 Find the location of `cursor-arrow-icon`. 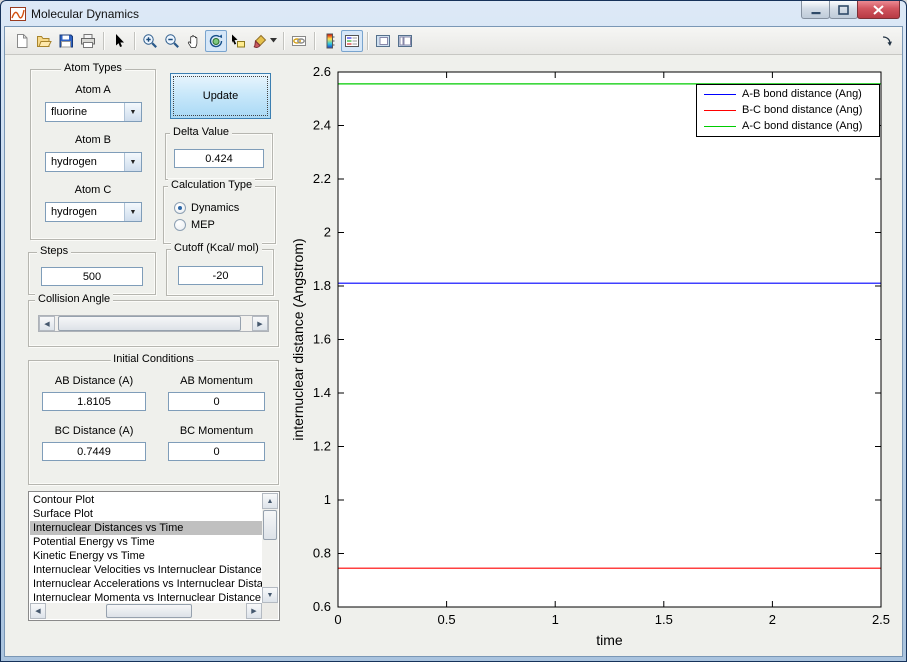

cursor-arrow-icon is located at coordinates (120, 40).